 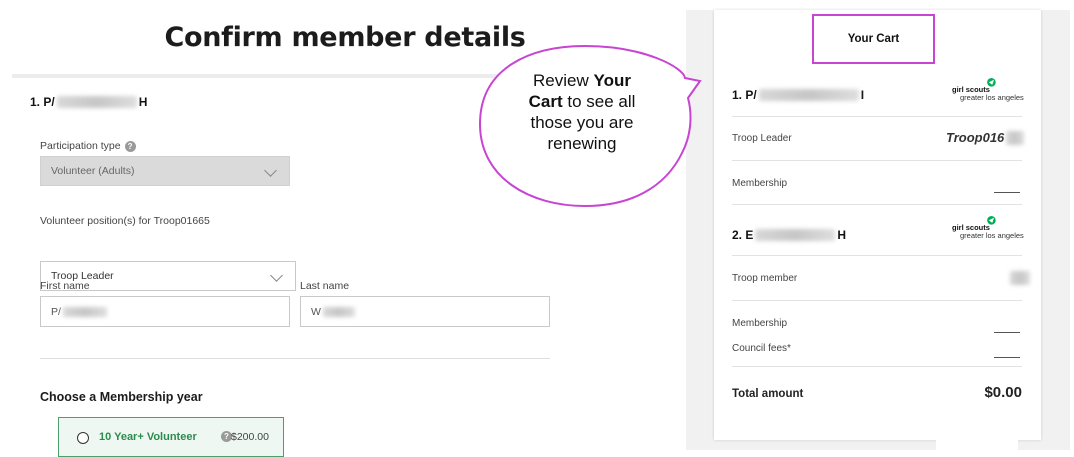 What do you see at coordinates (582, 143) in the screenshot?
I see `callout-line4: renewing` at bounding box center [582, 143].